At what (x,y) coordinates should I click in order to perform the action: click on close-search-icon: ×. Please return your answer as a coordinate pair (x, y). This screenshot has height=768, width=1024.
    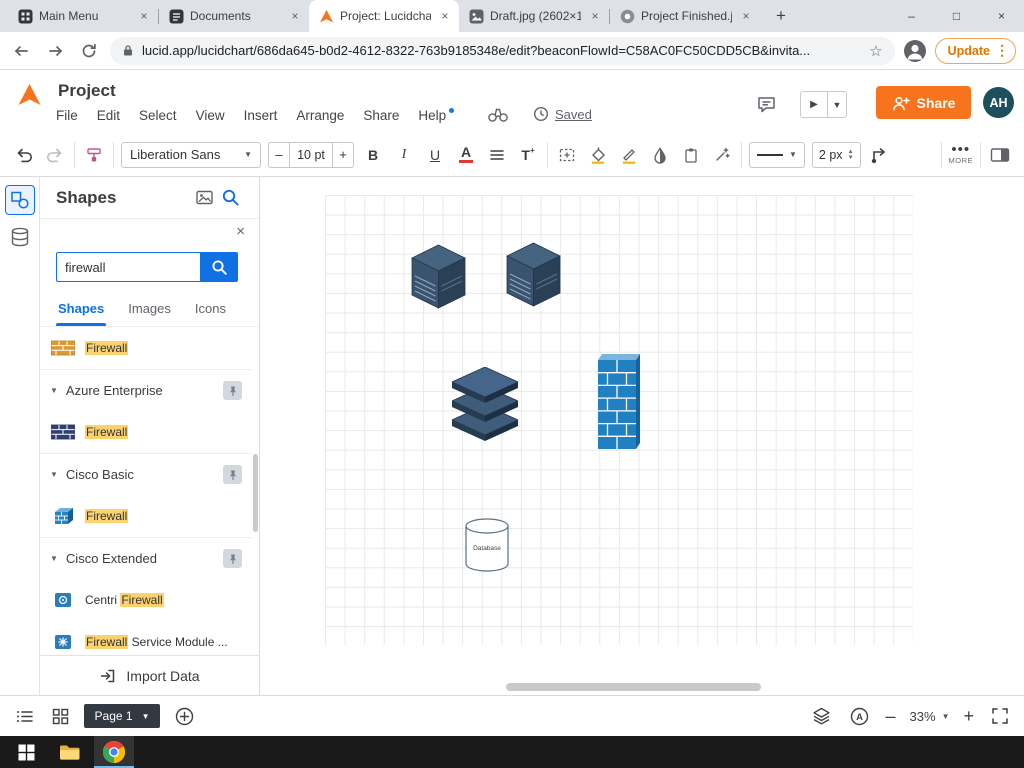
    Looking at the image, I should click on (240, 231).